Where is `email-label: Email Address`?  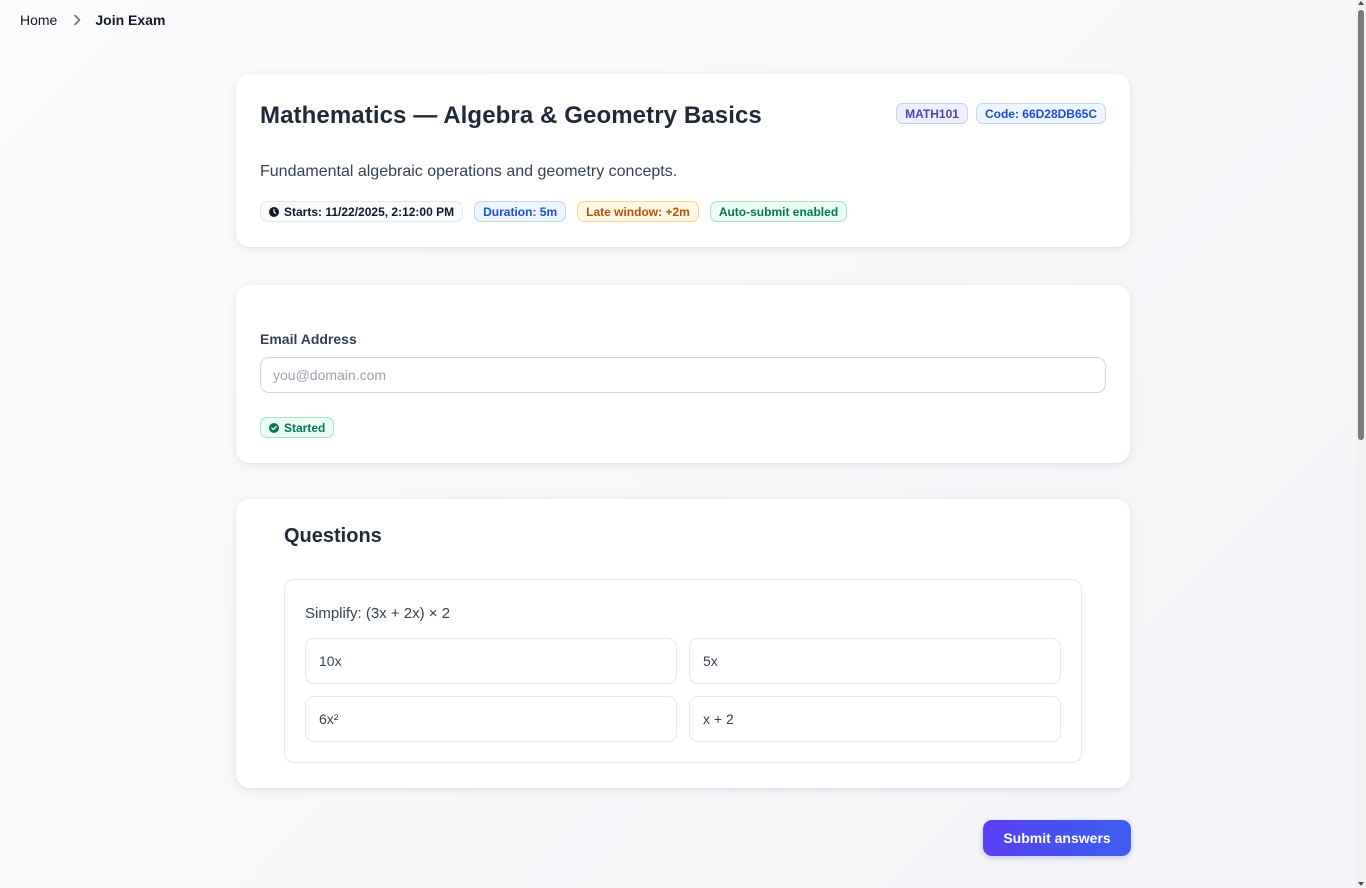 email-label: Email Address is located at coordinates (308, 339).